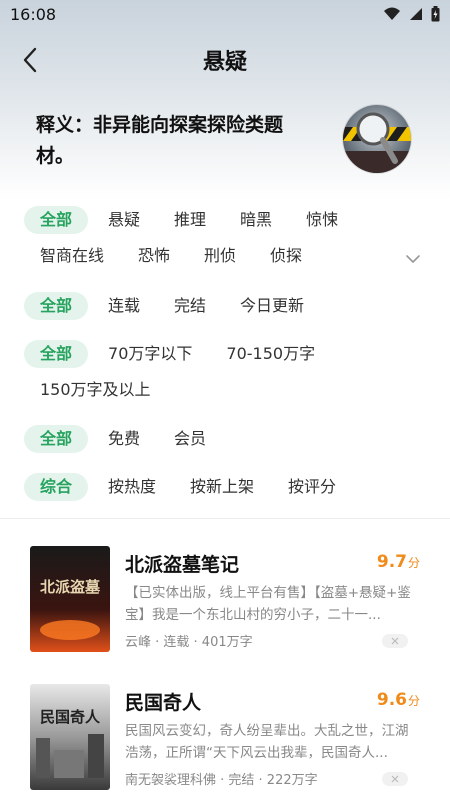 The image size is (450, 800). Describe the element at coordinates (70, 587) in the screenshot. I see `book-cover-title: 北派盗墓` at that location.